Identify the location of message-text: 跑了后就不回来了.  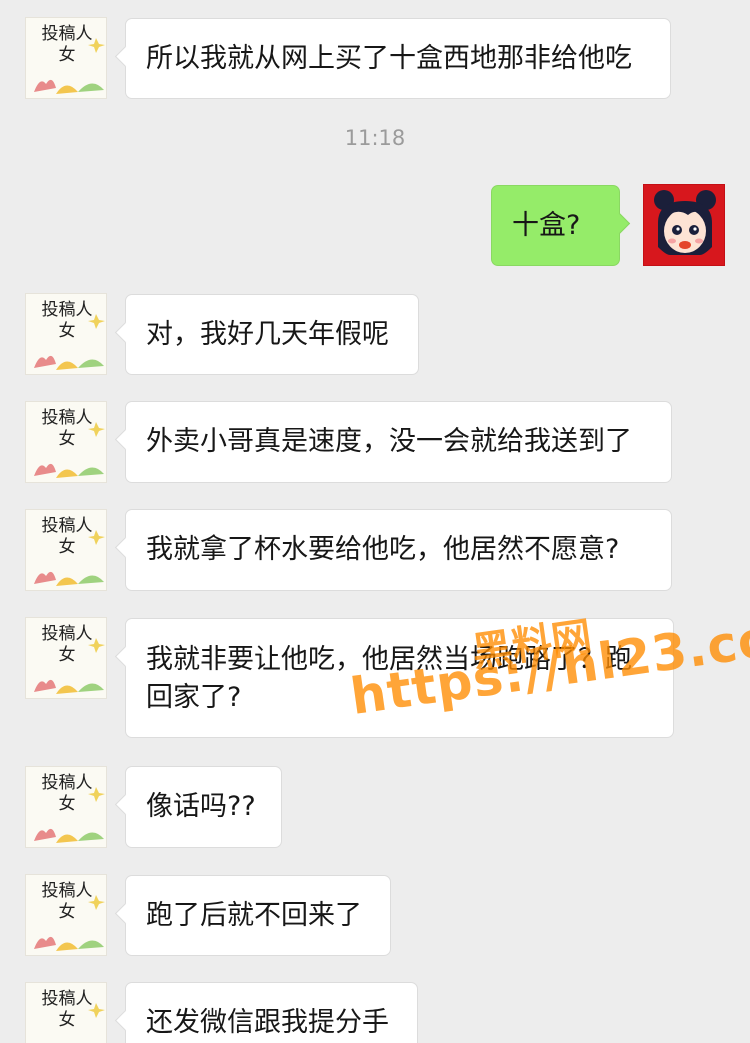
(254, 915).